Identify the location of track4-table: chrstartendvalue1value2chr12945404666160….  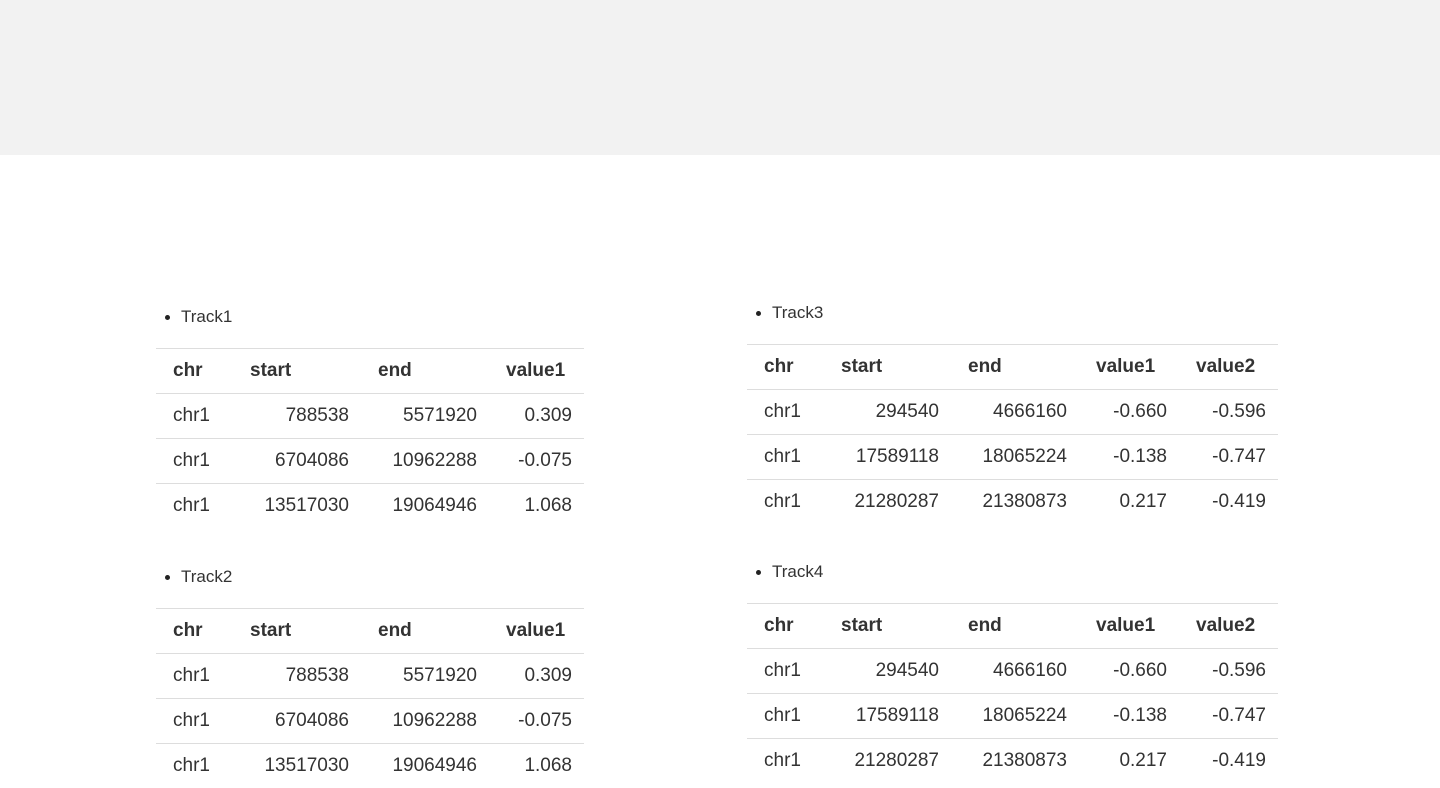
(1012, 693).